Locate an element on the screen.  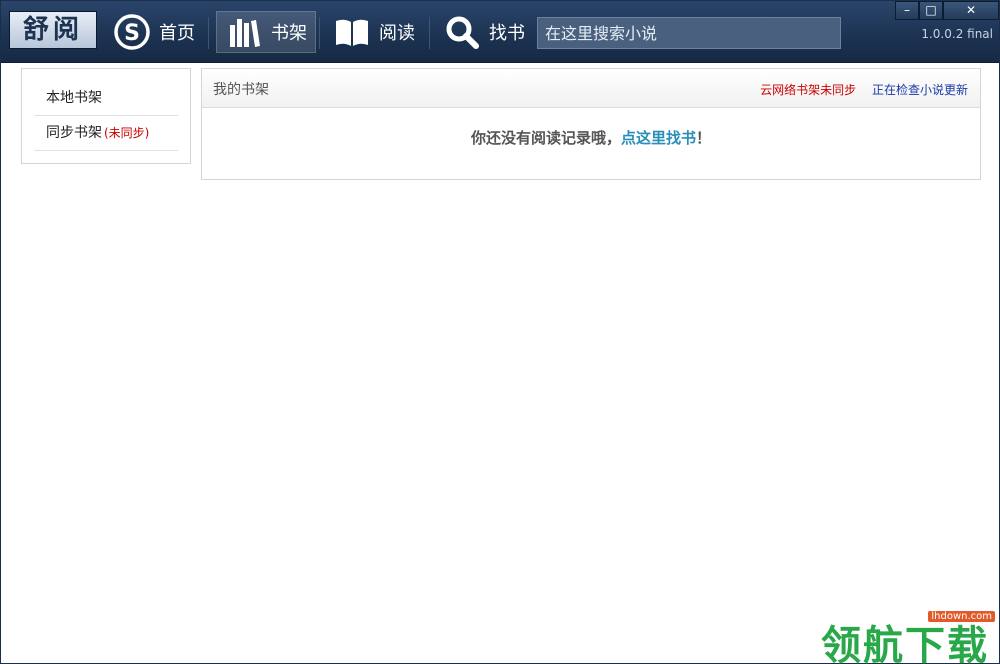
watermark: 领航下载 lhdown.com is located at coordinates (909, 635).